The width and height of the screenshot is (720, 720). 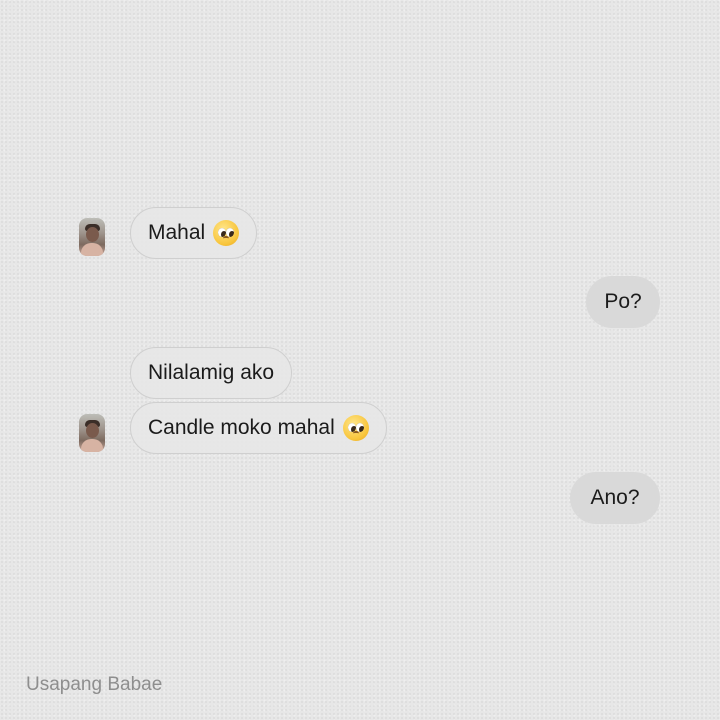 I want to click on message-text: Candle moko mahal, so click(x=241, y=427).